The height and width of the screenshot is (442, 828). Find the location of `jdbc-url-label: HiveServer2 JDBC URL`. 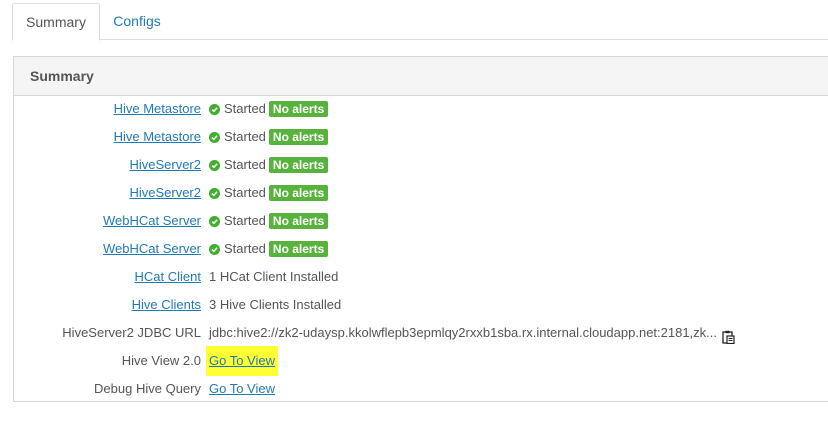

jdbc-url-label: HiveServer2 JDBC URL is located at coordinates (131, 332).